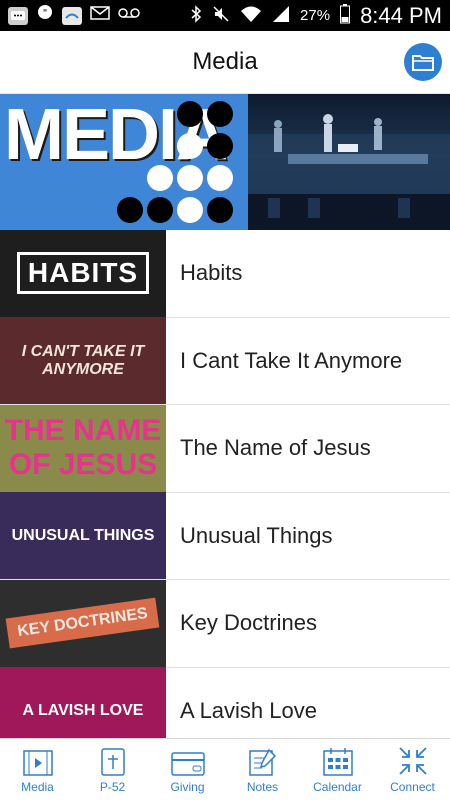  Describe the element at coordinates (248, 623) in the screenshot. I see `series-title: Key Doctrines` at that location.